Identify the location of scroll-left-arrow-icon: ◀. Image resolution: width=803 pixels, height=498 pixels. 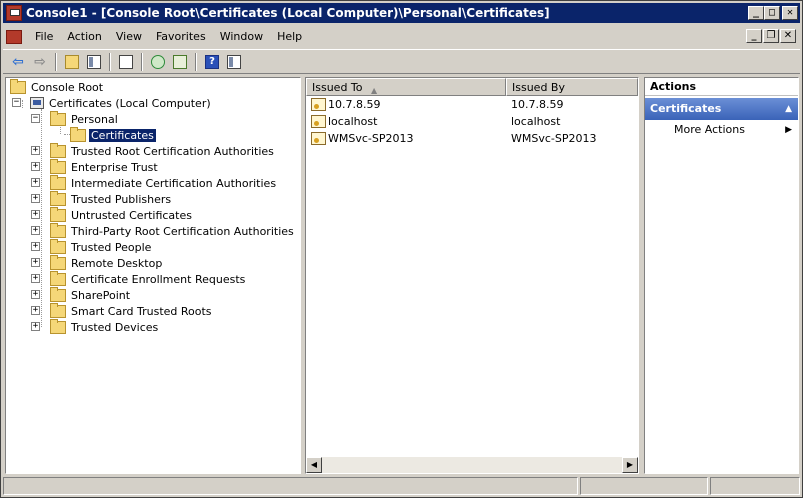
(314, 465).